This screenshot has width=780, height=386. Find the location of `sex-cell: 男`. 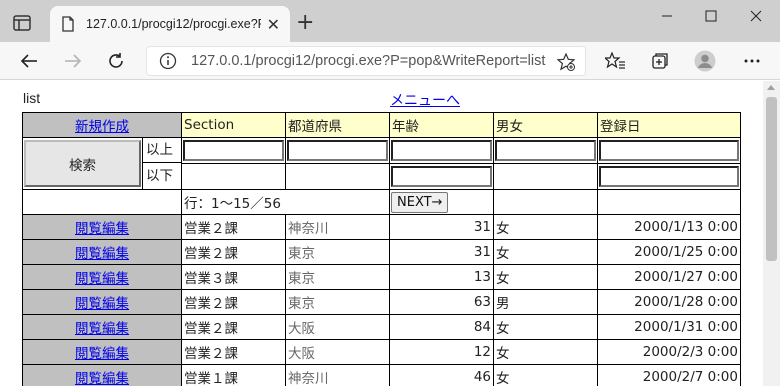

sex-cell: 男 is located at coordinates (545, 302).